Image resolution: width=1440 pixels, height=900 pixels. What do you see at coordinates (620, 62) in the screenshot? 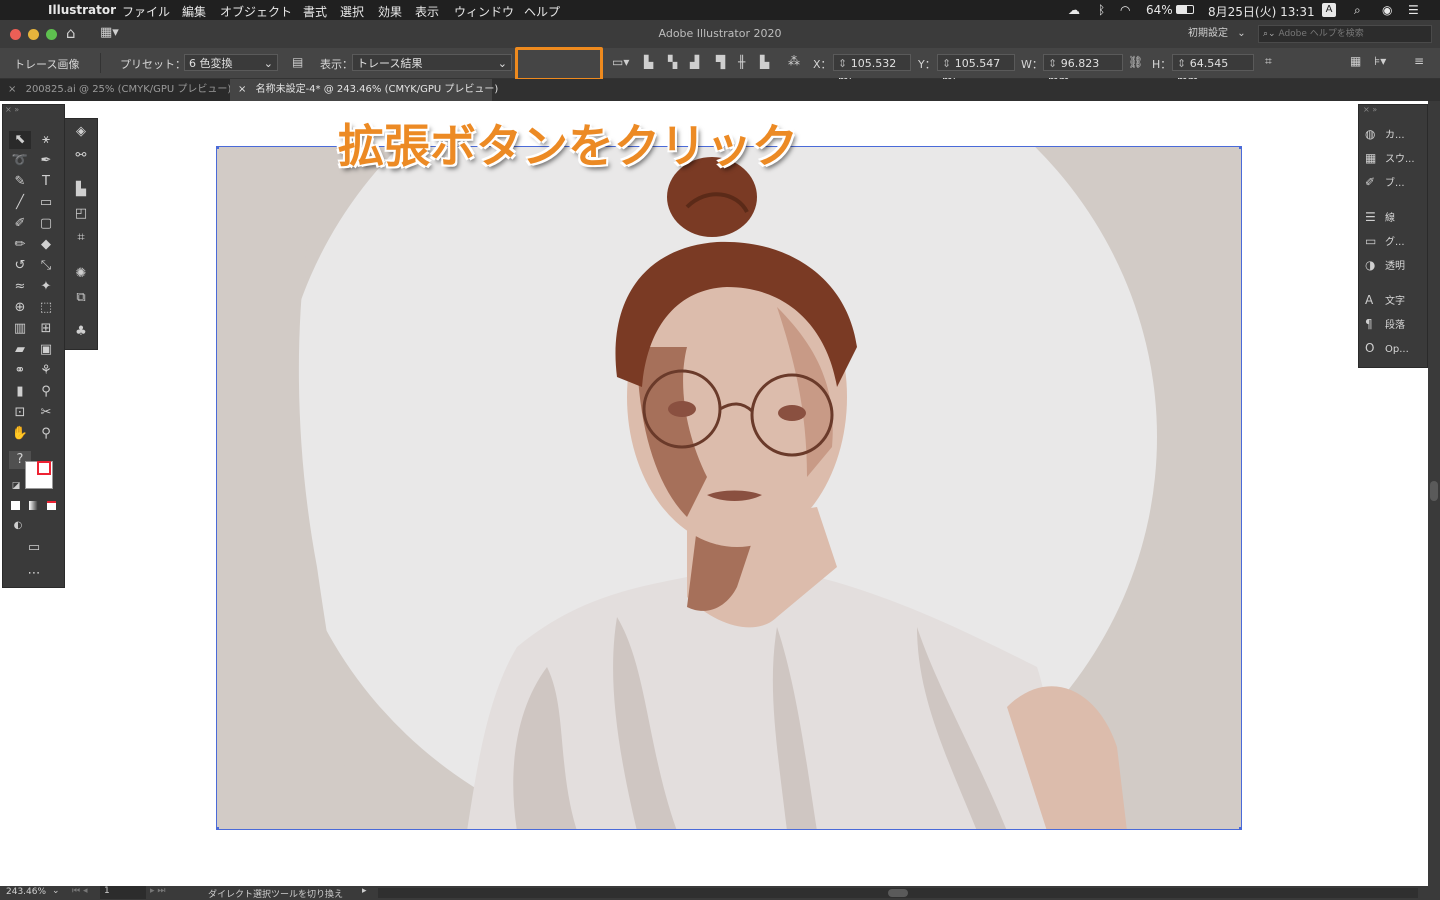
I see `recolor-icon: ▭▾` at bounding box center [620, 62].